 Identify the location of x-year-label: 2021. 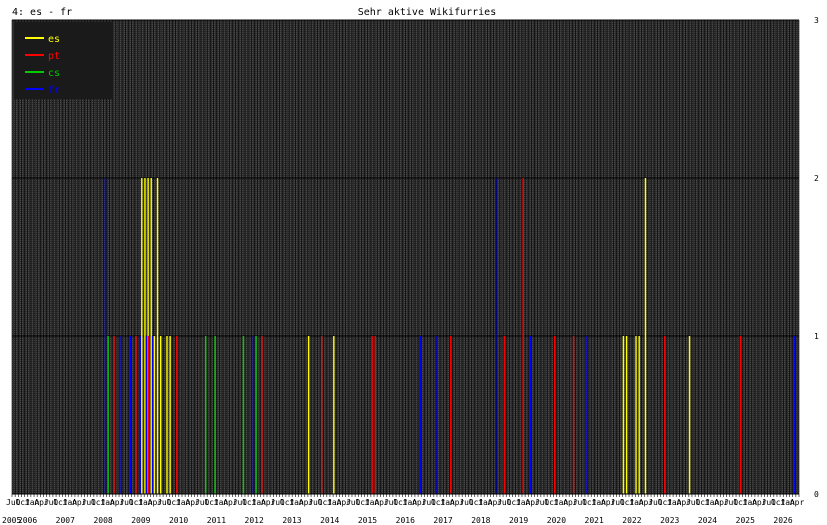
(594, 520).